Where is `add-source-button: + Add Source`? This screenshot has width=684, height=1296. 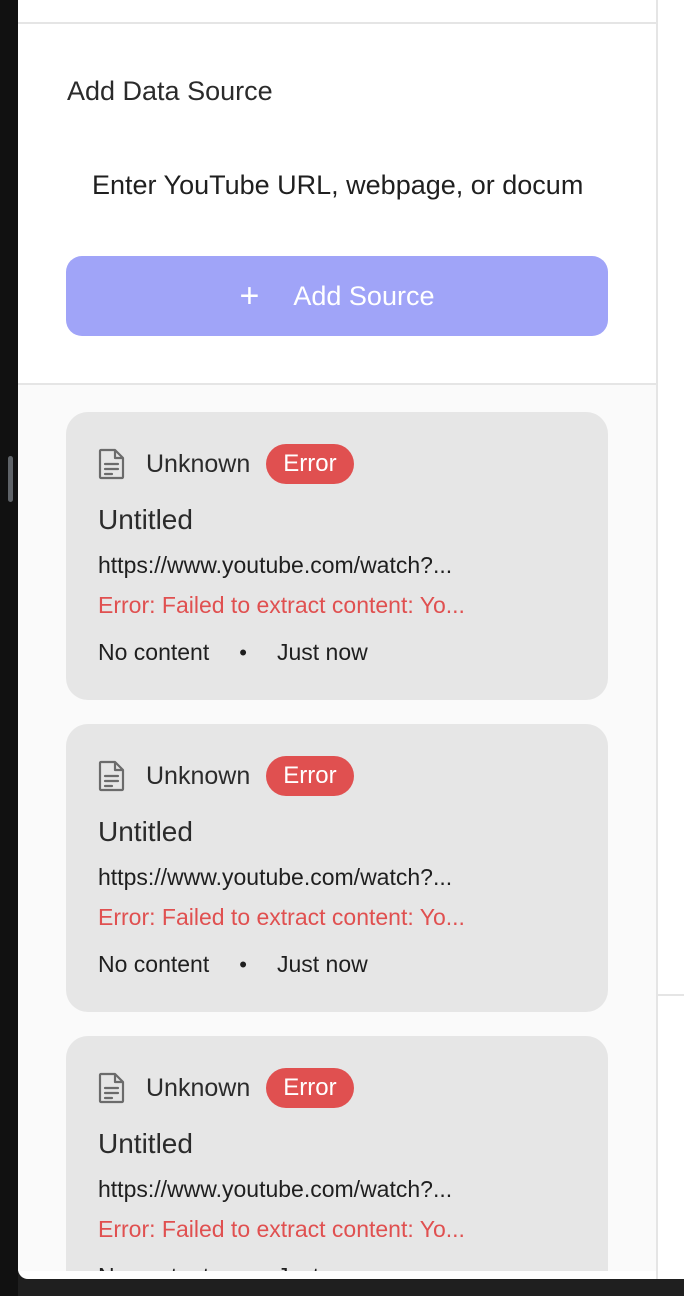
add-source-button: + Add Source is located at coordinates (337, 296).